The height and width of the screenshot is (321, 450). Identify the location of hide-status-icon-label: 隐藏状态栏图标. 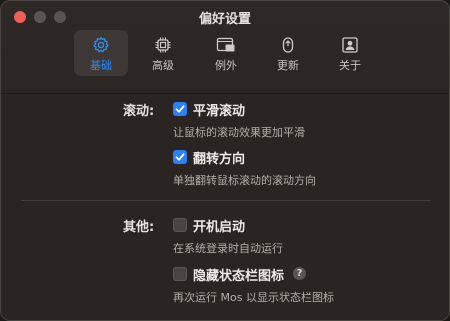
(238, 274).